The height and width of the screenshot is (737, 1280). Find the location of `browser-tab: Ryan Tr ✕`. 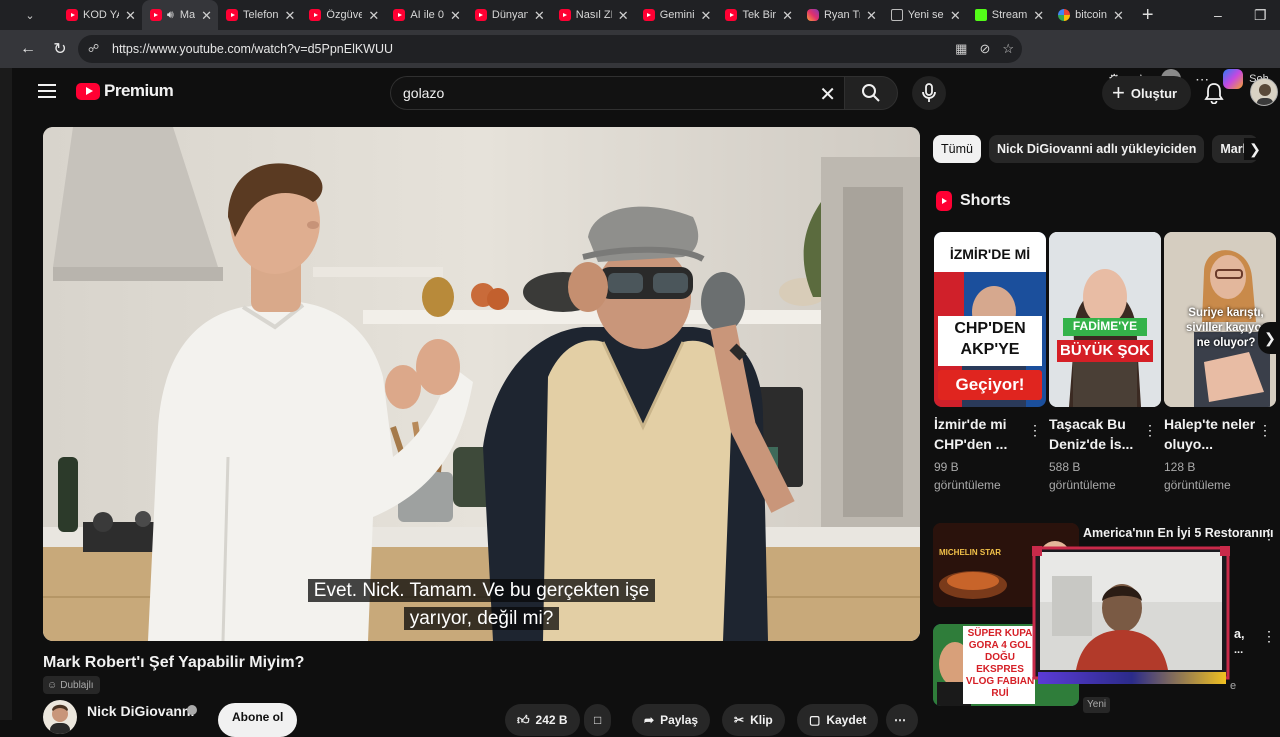

browser-tab: Ryan Tr ✕ is located at coordinates (841, 15).